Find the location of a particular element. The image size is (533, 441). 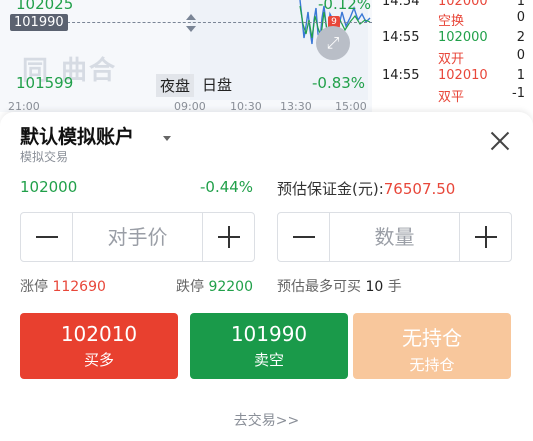

session-night-tab: 夜盘 is located at coordinates (175, 85).